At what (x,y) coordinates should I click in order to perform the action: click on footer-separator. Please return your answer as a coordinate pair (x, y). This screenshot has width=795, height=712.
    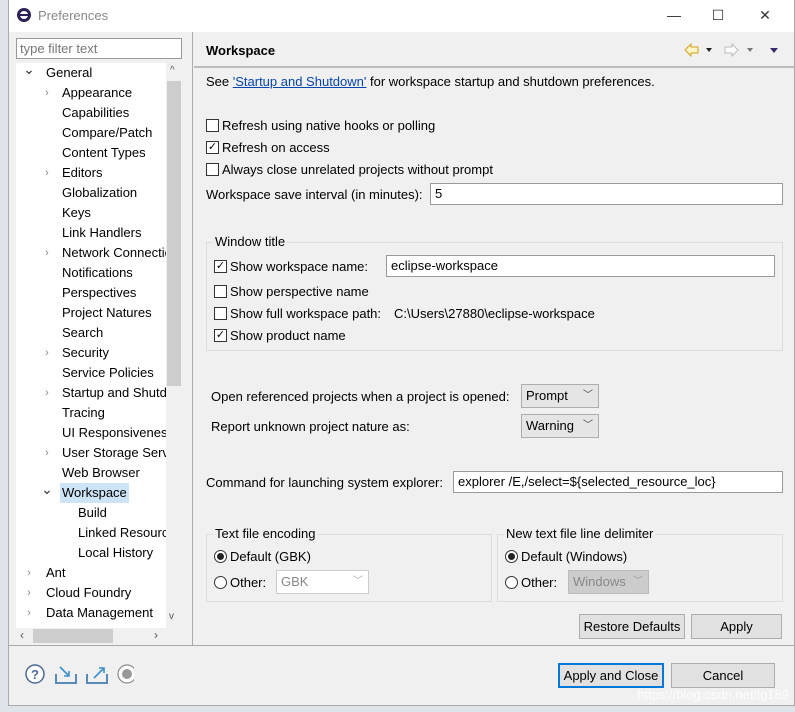
    Looking at the image, I should click on (401, 645).